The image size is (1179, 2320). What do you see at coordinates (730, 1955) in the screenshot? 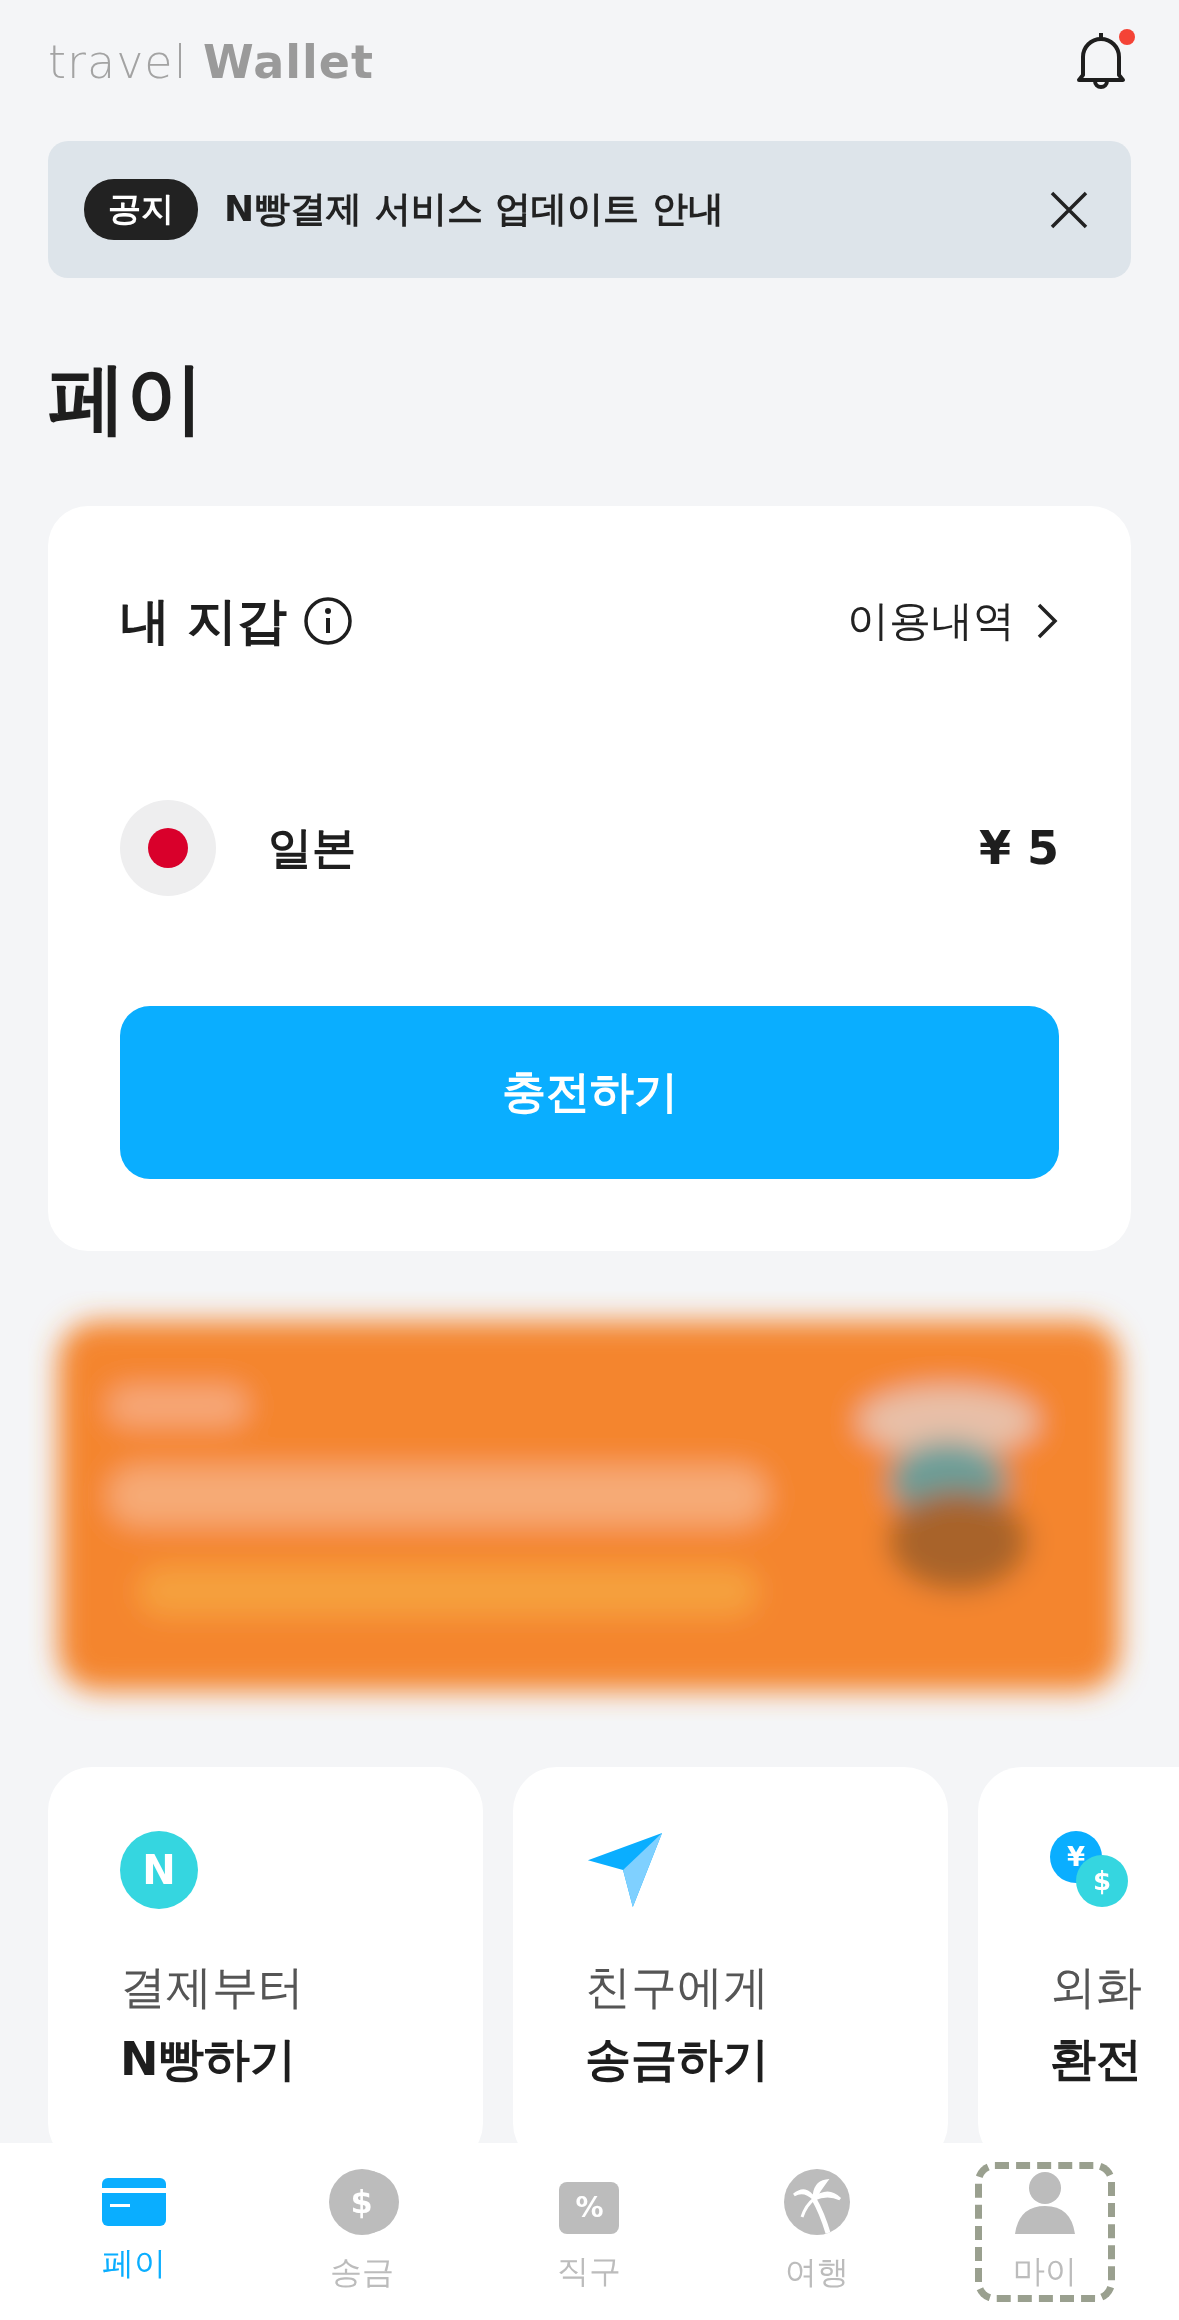
I see `service-card: 친구에게 송금하기` at bounding box center [730, 1955].